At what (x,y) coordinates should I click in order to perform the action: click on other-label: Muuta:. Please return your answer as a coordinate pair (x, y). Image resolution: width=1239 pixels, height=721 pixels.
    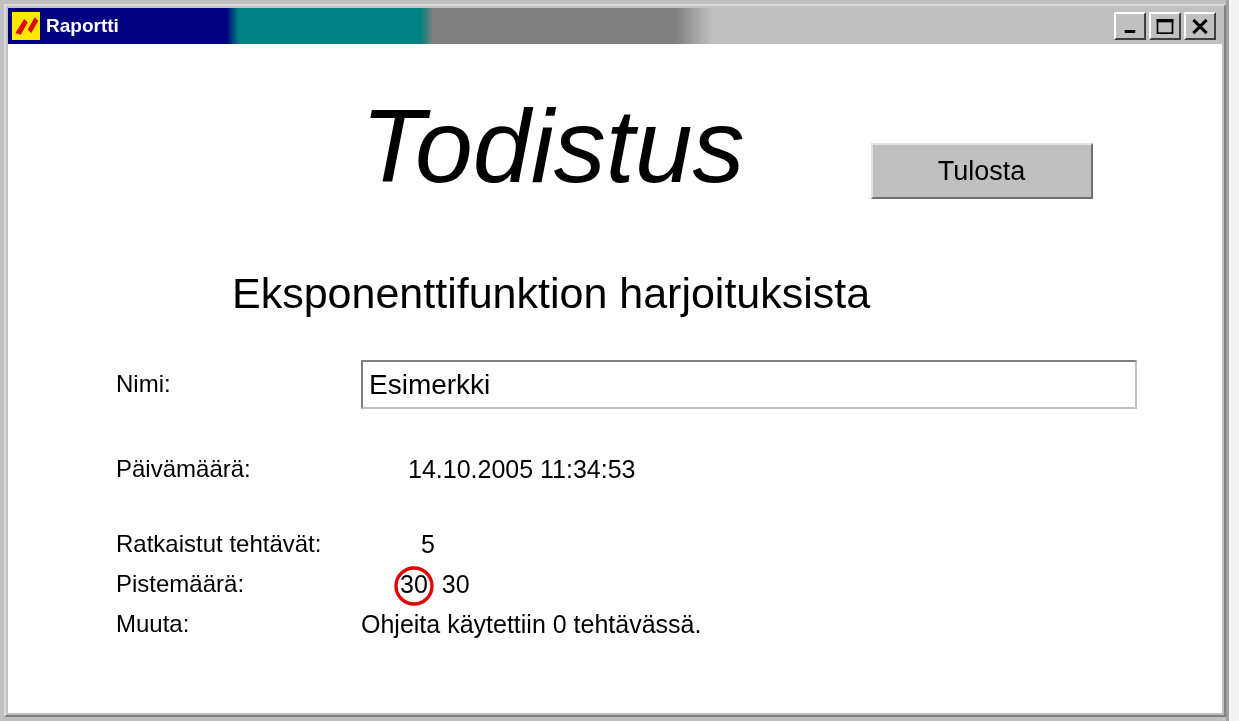
    Looking at the image, I should click on (153, 624).